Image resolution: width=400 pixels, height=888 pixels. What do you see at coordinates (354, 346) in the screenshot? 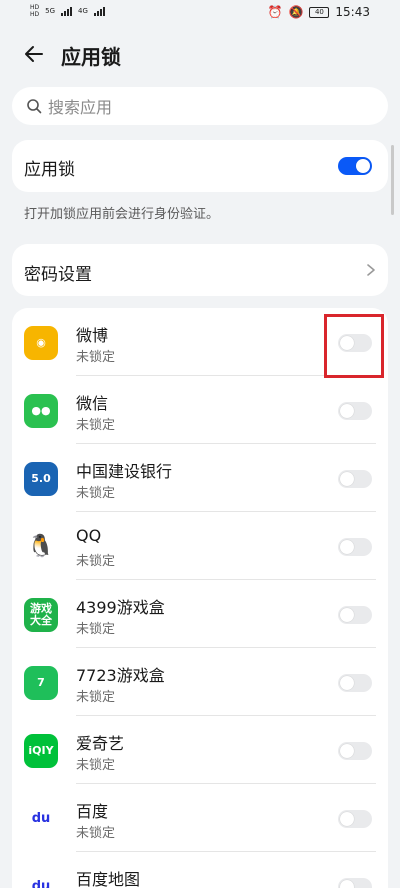
I see `highlight-box` at bounding box center [354, 346].